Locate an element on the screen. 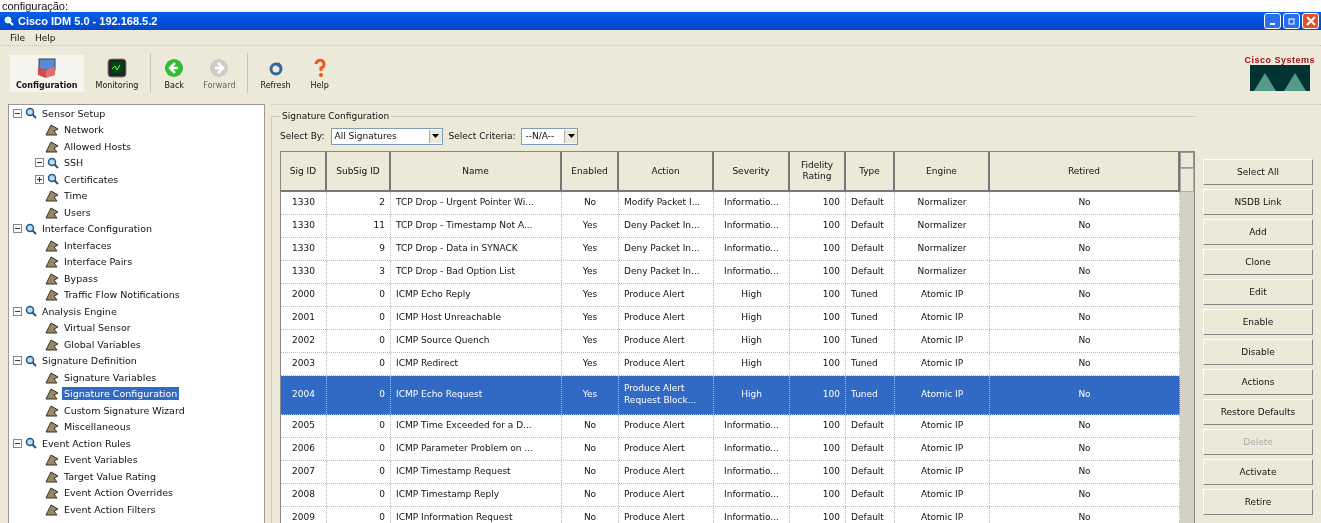 The image size is (1321, 523). action-button: Add is located at coordinates (1258, 232).